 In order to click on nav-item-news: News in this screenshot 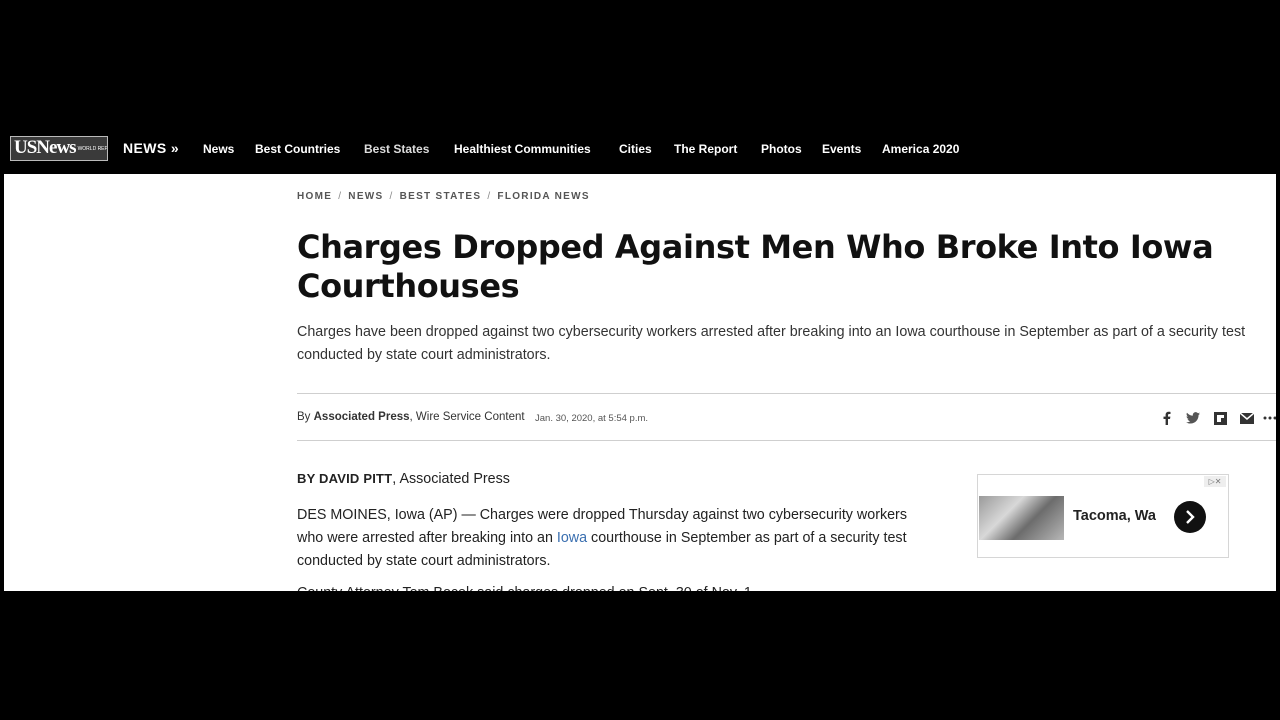, I will do `click(218, 149)`.